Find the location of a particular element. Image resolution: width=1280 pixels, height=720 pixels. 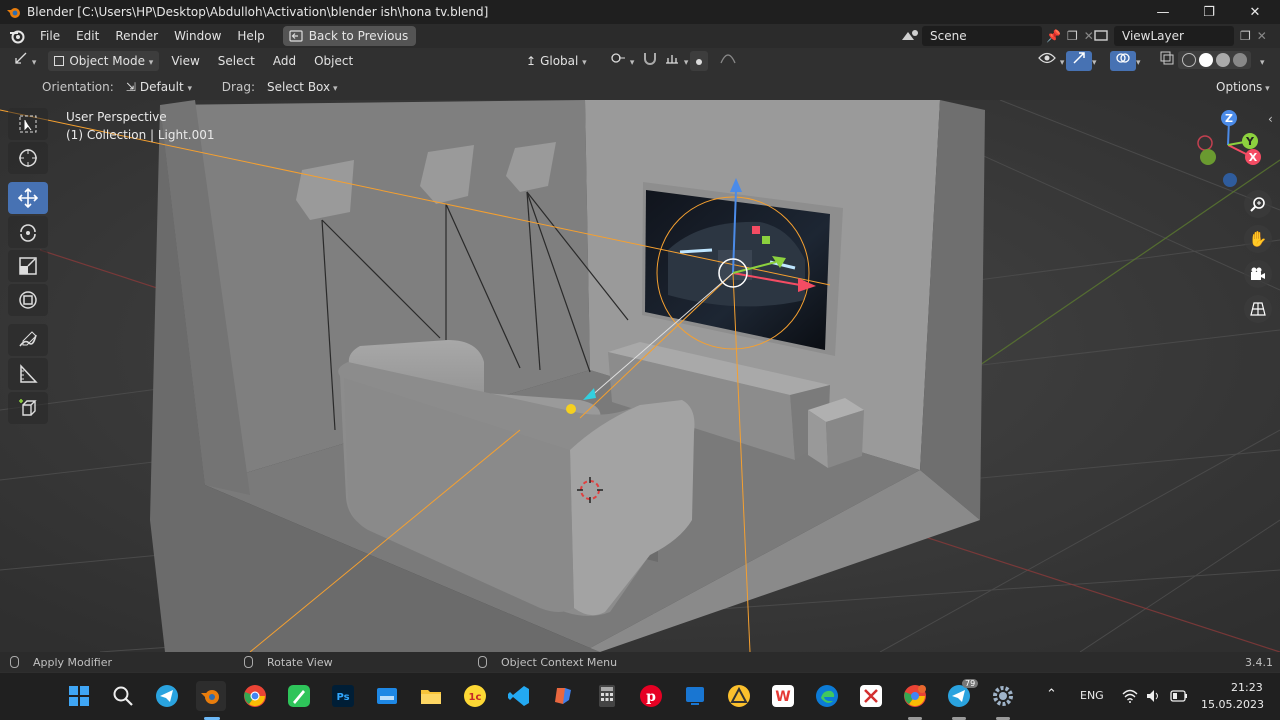

rotate-tool is located at coordinates (28, 232).